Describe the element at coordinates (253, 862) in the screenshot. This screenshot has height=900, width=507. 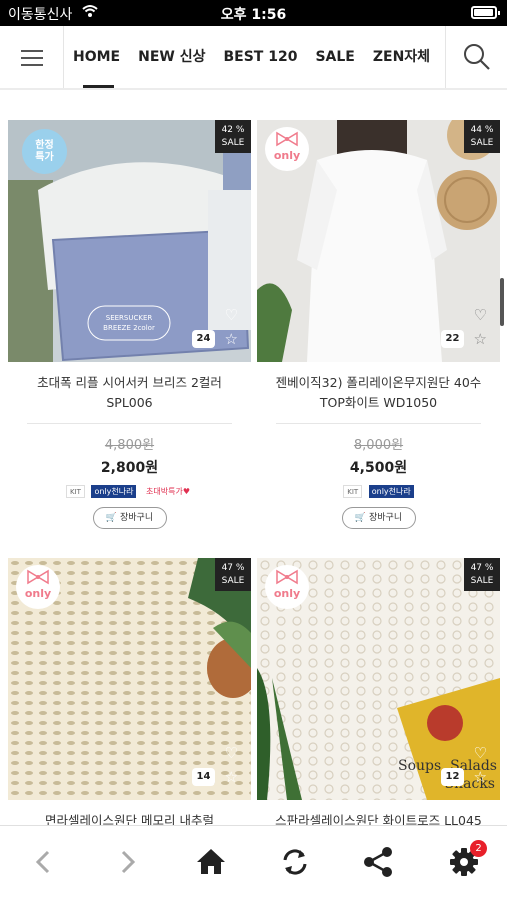
I see `bottom-toolbar: 2` at that location.